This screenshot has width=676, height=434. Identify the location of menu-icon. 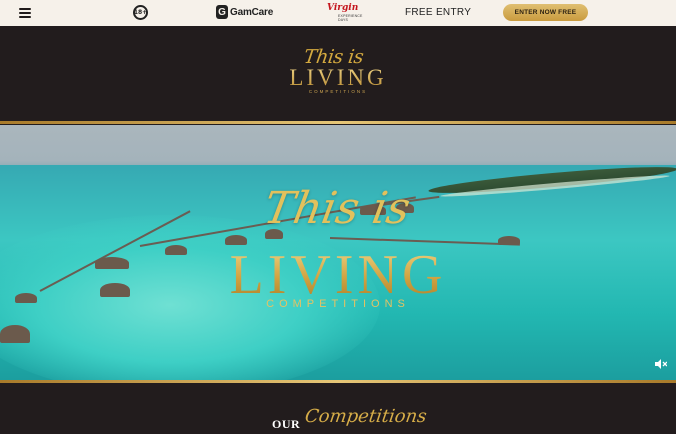
(25, 13).